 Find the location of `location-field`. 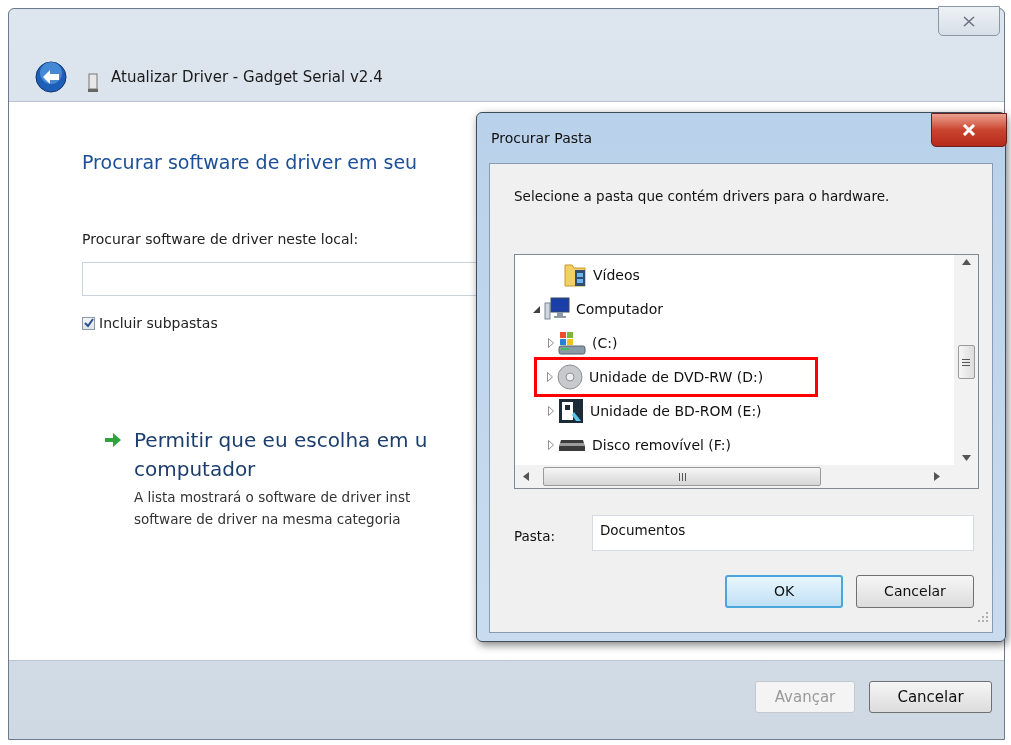

location-field is located at coordinates (279, 278).